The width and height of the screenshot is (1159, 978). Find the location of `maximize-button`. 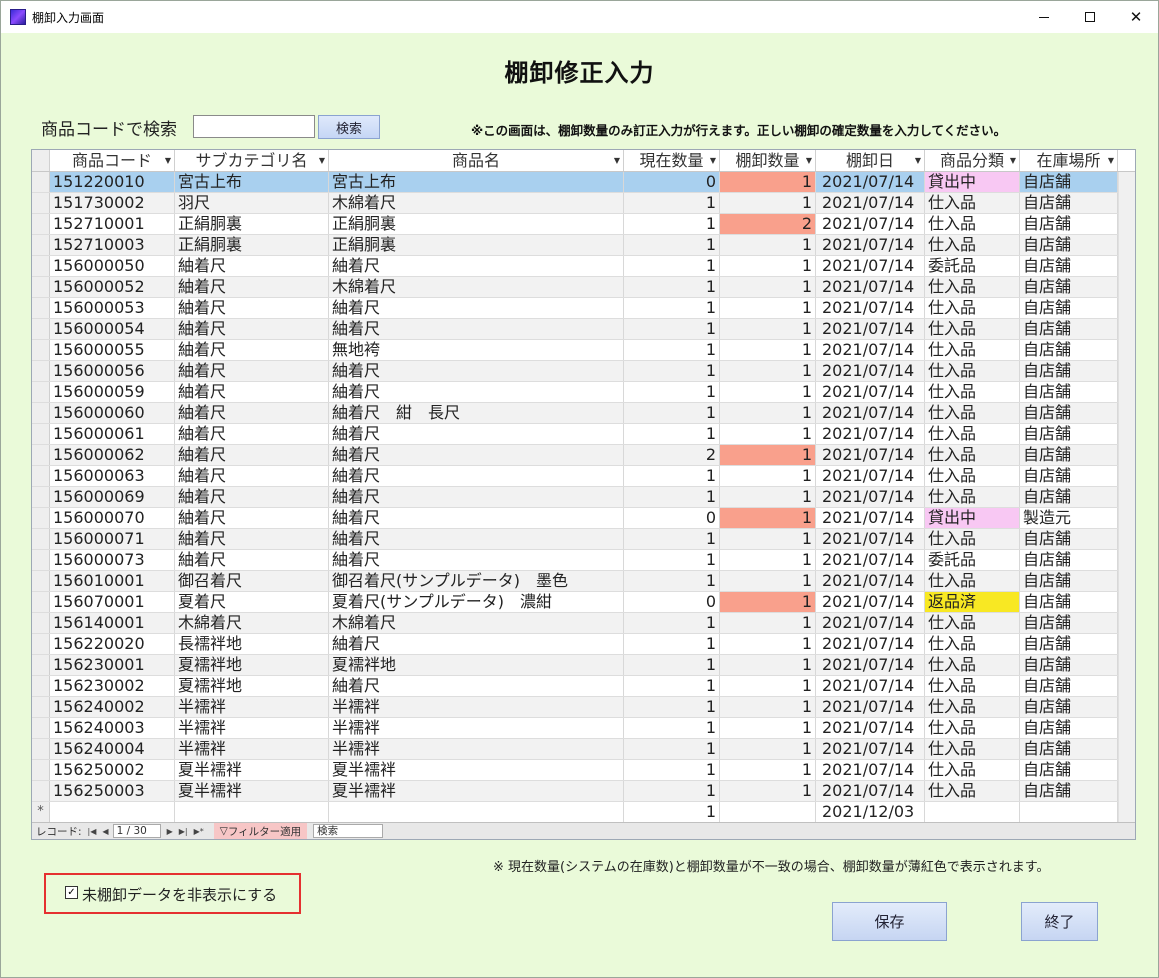

maximize-button is located at coordinates (1090, 17).